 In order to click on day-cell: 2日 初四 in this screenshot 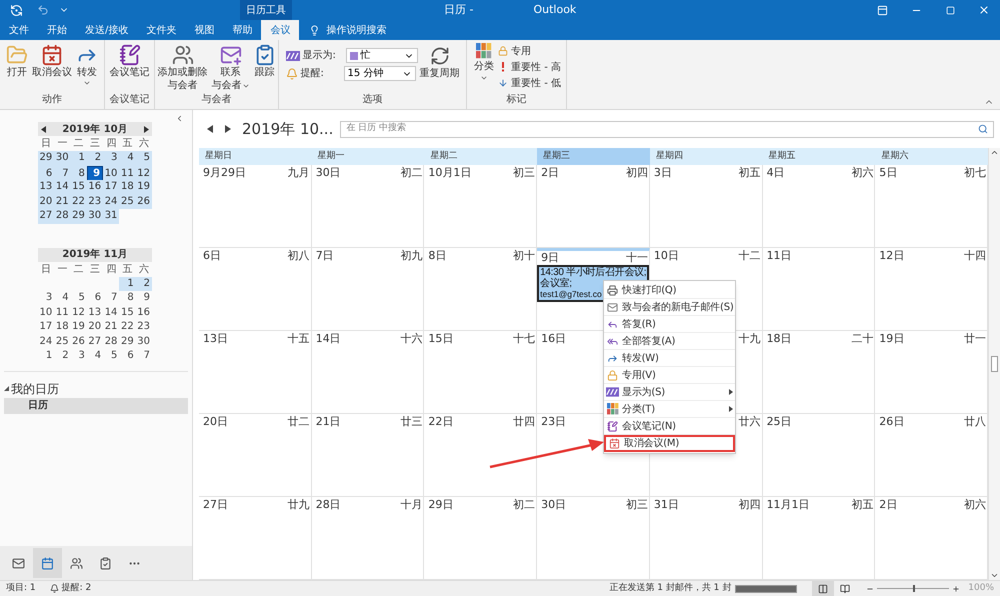, I will do `click(593, 206)`.